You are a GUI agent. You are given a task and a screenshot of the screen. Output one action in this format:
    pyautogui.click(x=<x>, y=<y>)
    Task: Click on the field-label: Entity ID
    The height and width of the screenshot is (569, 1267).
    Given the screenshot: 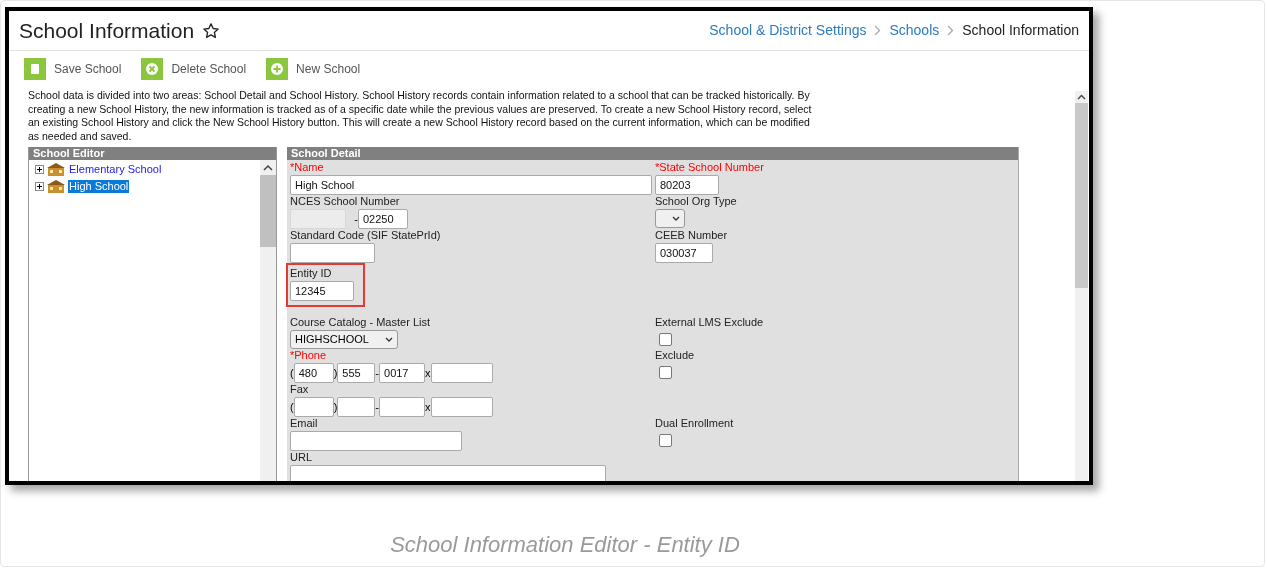 What is the action you would take?
    pyautogui.click(x=311, y=273)
    